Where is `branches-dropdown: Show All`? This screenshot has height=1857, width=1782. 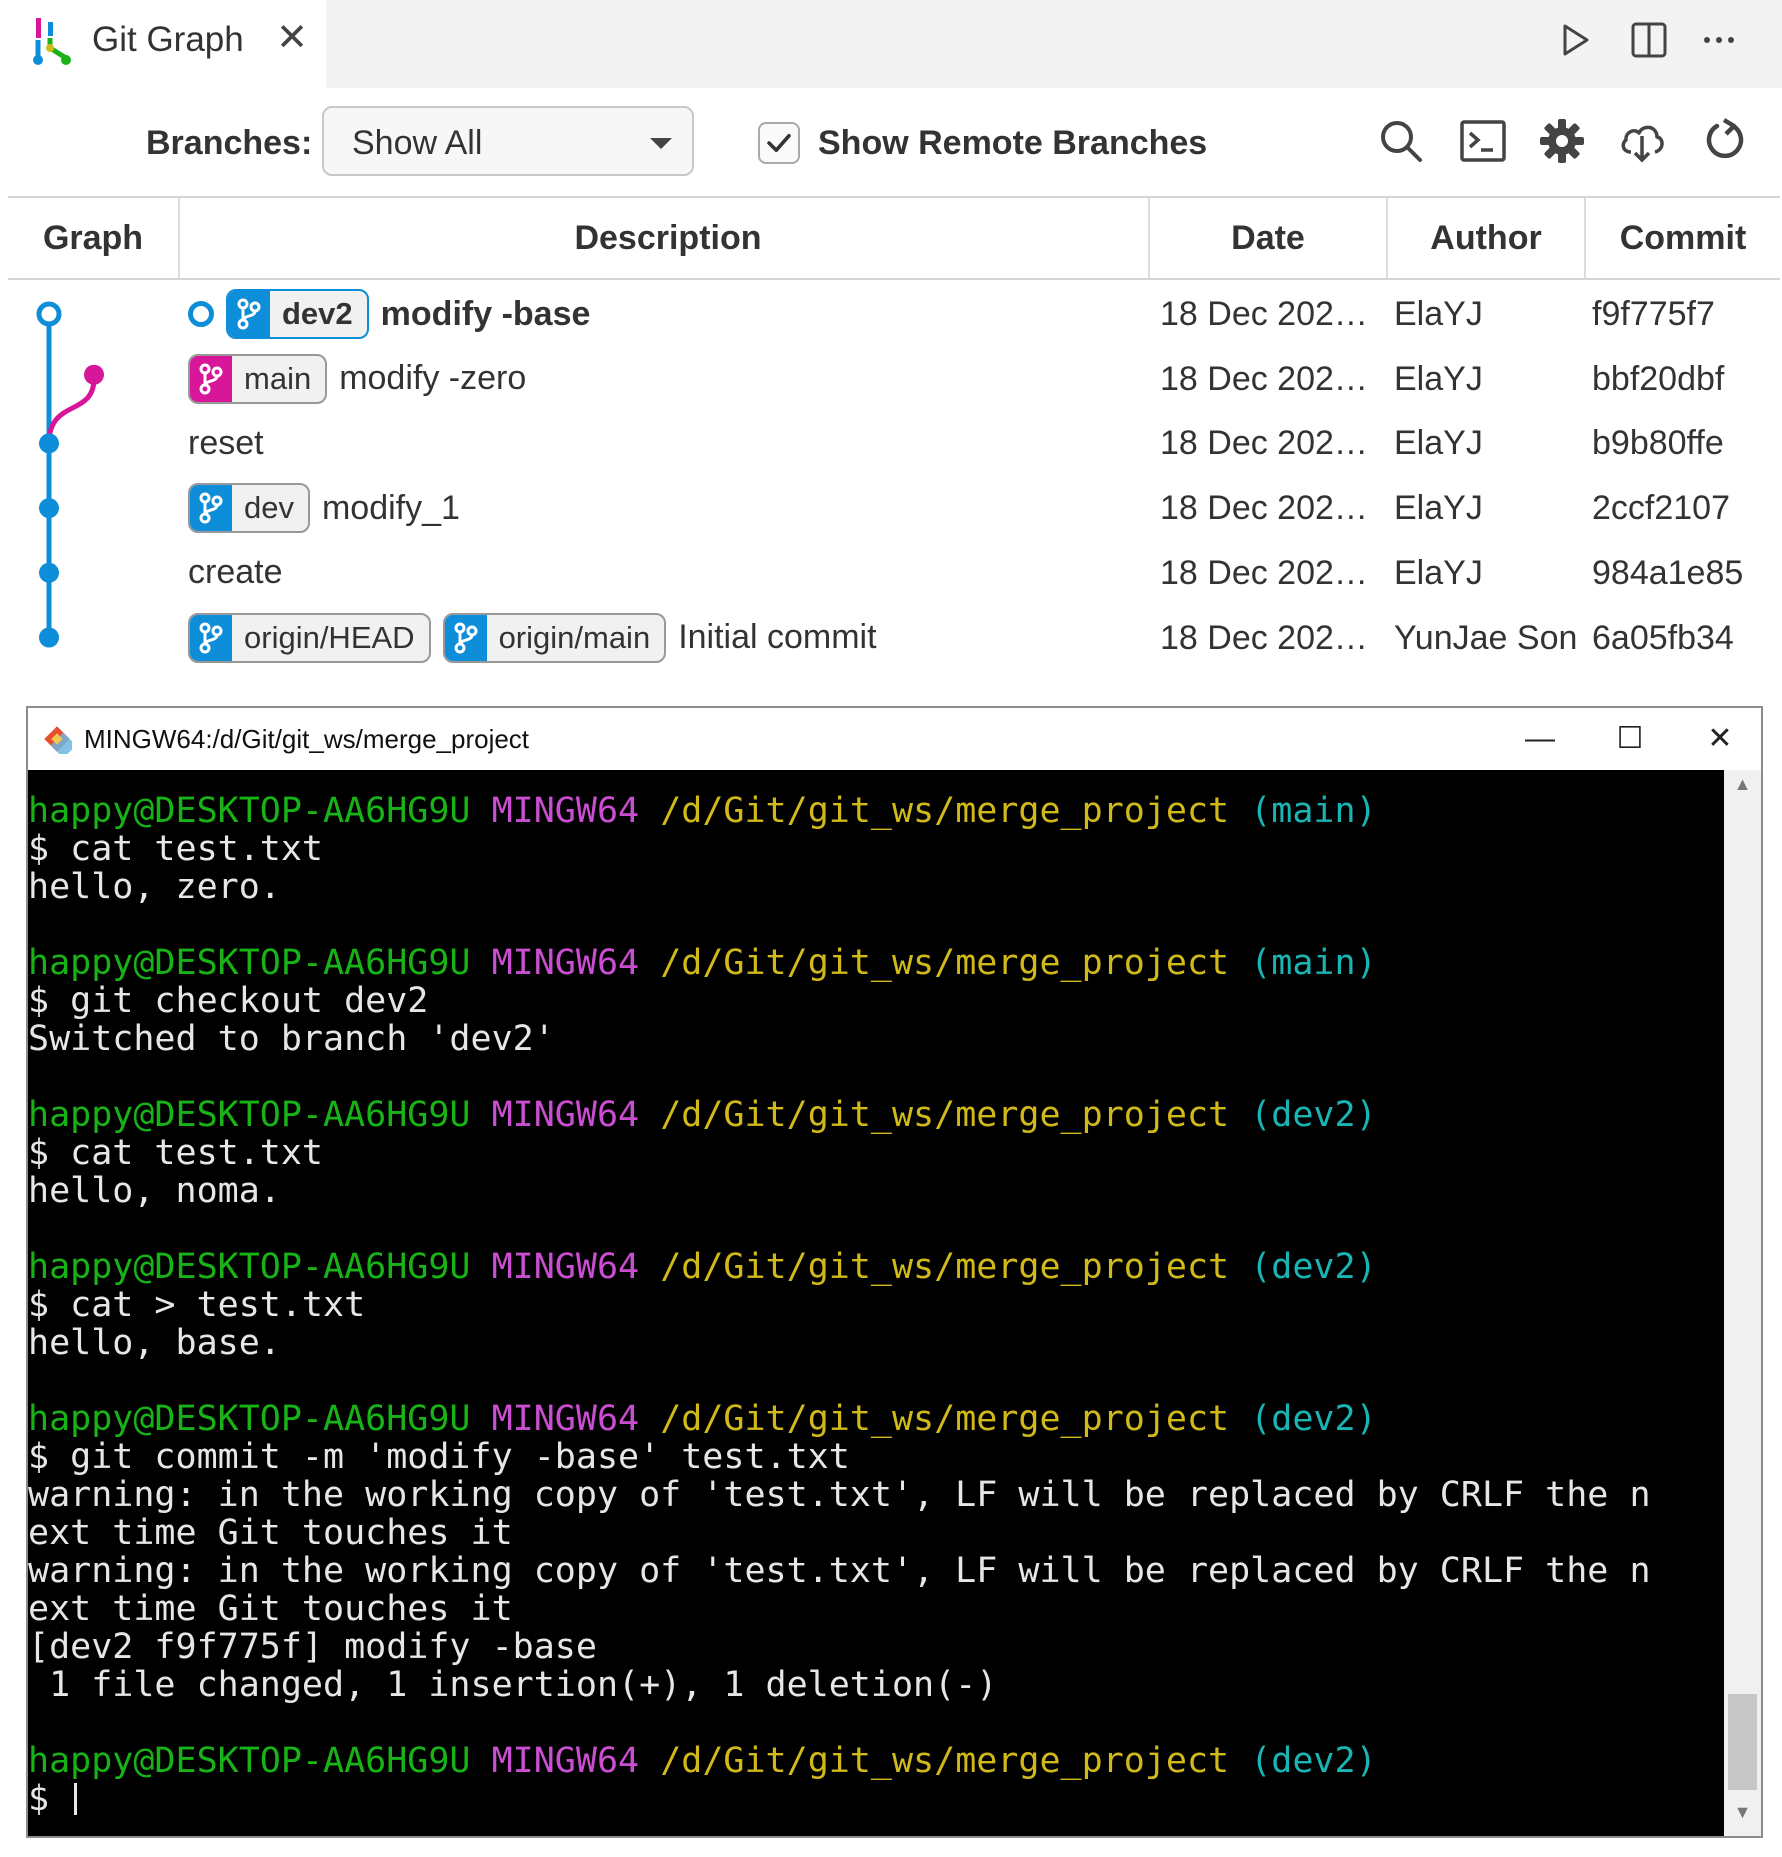
branches-dropdown: Show All is located at coordinates (508, 141).